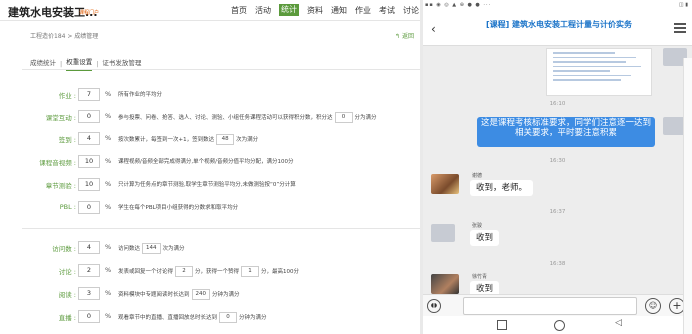 The width and height of the screenshot is (692, 334). What do you see at coordinates (225, 139) in the screenshot?
I see `threshold-input: 48` at bounding box center [225, 139].